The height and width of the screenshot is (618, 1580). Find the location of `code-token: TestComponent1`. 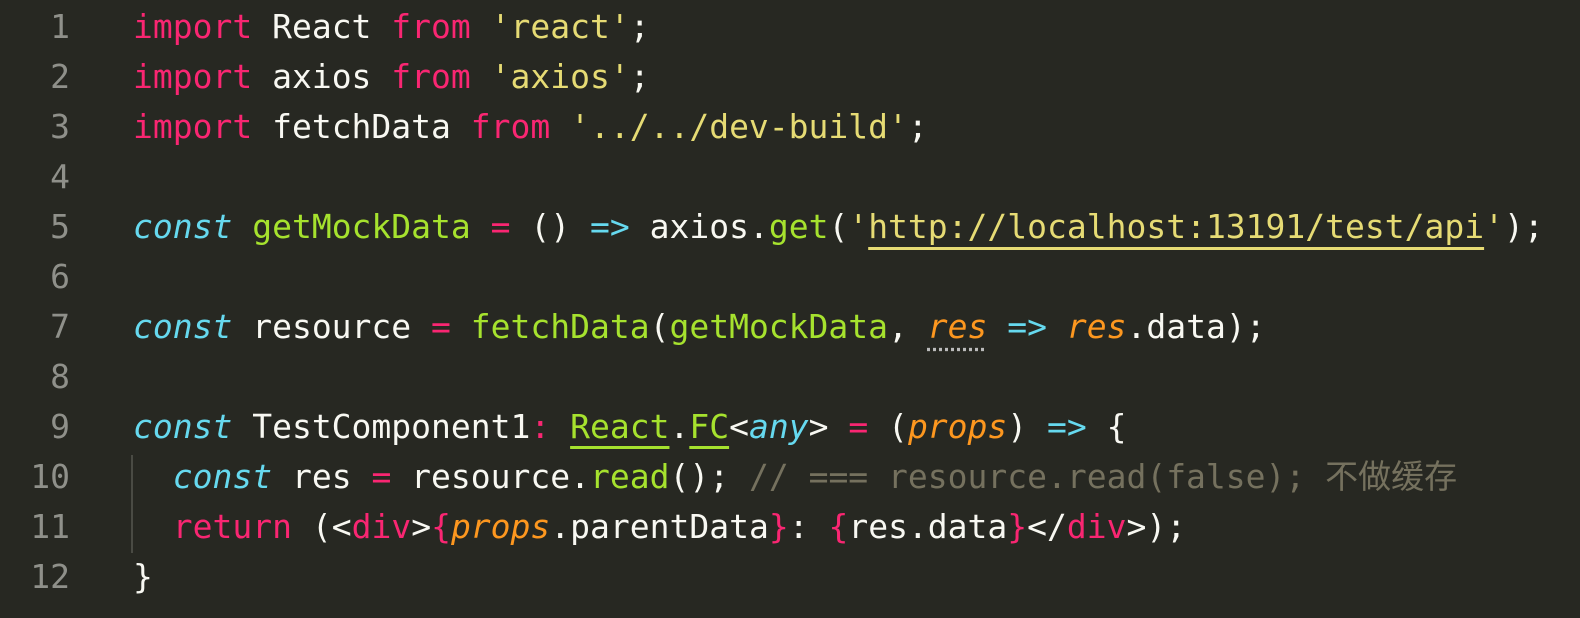

code-token: TestComponent1 is located at coordinates (381, 426).